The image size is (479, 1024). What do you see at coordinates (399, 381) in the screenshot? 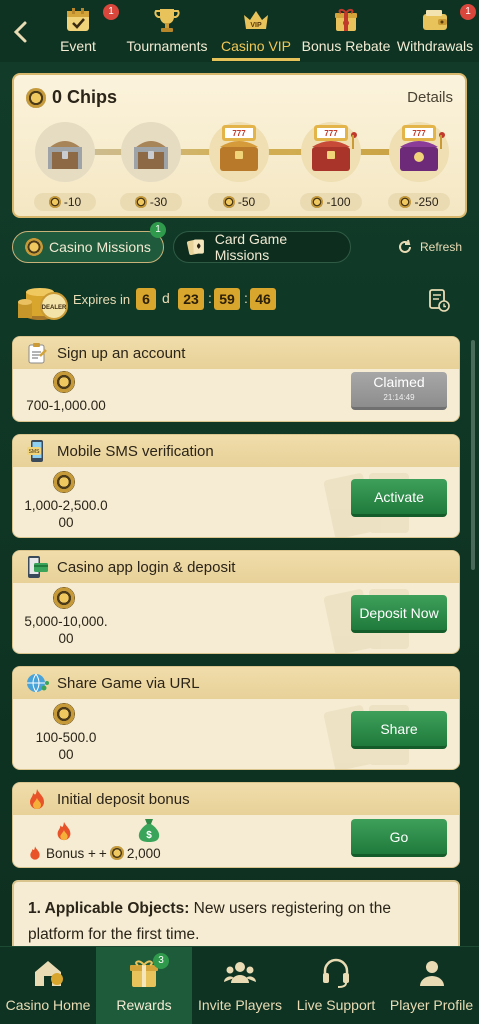
I see `claimed-label: Claimed` at bounding box center [399, 381].